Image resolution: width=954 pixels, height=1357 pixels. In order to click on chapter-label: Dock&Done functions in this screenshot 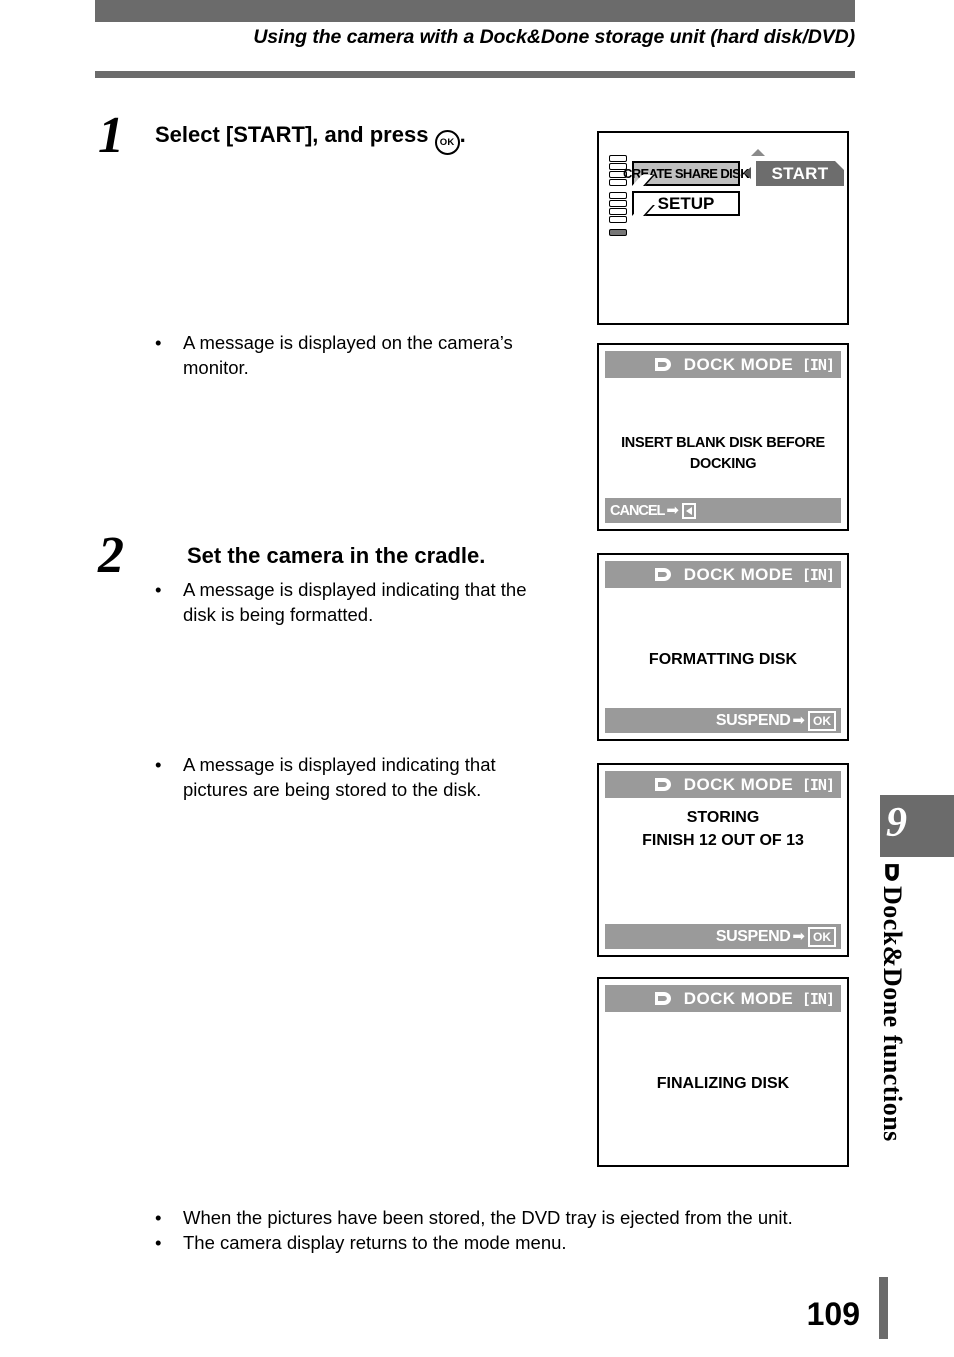, I will do `click(890, 1003)`.